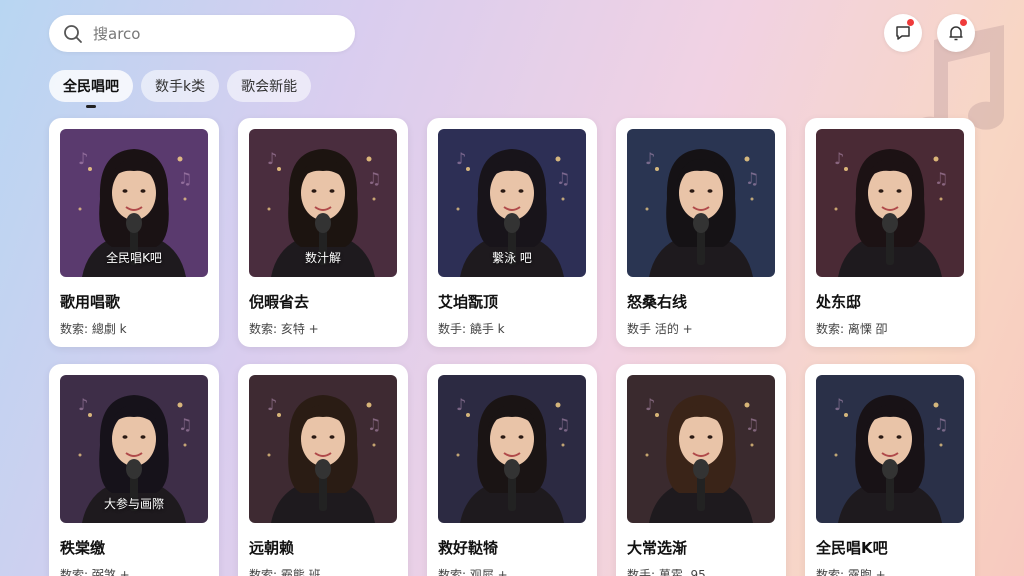 The height and width of the screenshot is (576, 1024). I want to click on song-card: ♪ ♫ 远朝赖 数索: 霸熊 班, so click(323, 470).